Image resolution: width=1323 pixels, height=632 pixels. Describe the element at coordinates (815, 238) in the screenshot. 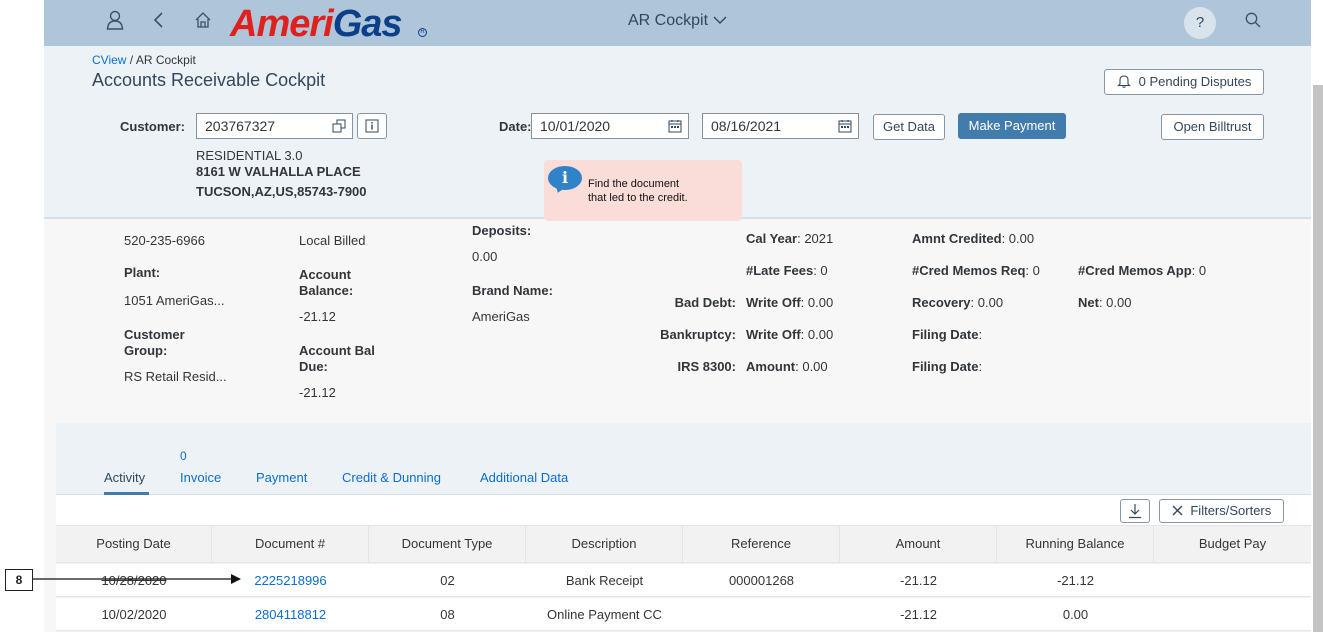

I see `cal-year-value: : 2021` at that location.